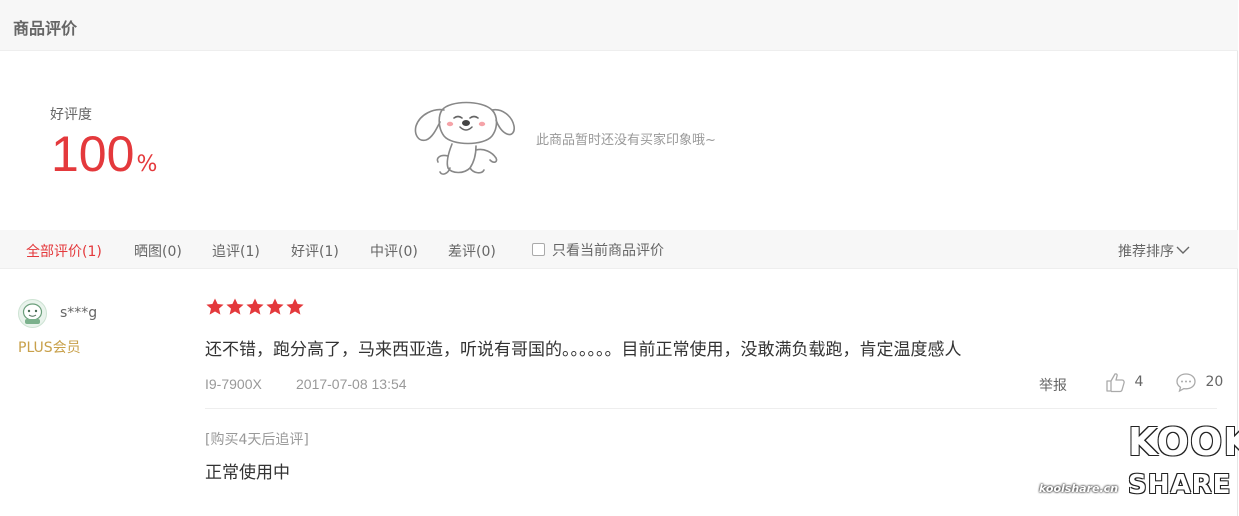 This screenshot has height=516, width=1239. What do you see at coordinates (1183, 250) in the screenshot?
I see `chevron-down-icon` at bounding box center [1183, 250].